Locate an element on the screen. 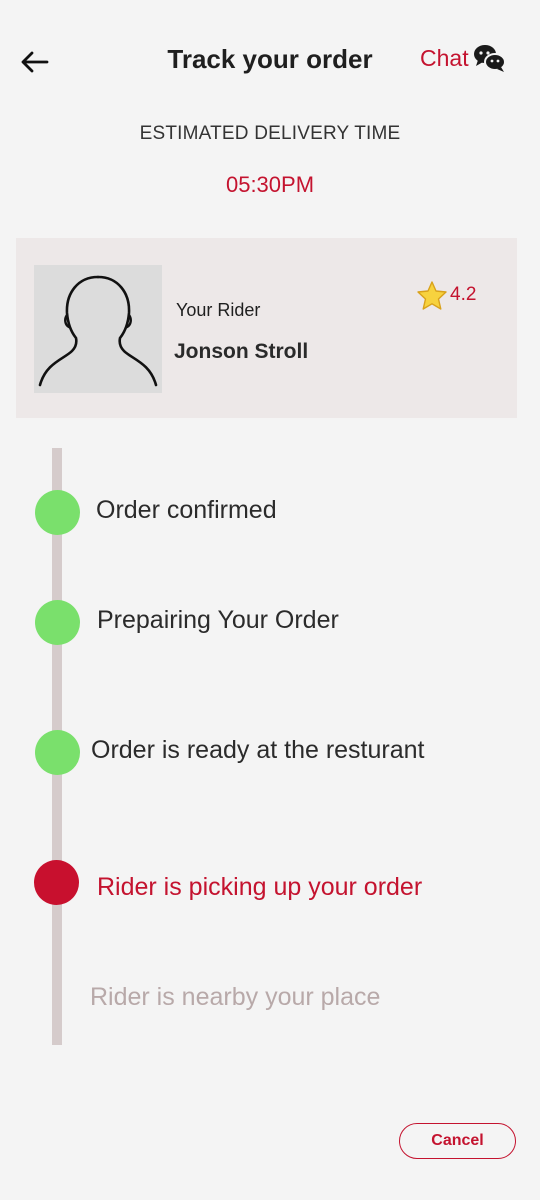 Image resolution: width=540 pixels, height=1200 pixels. rating-value: 4.2 is located at coordinates (463, 294).